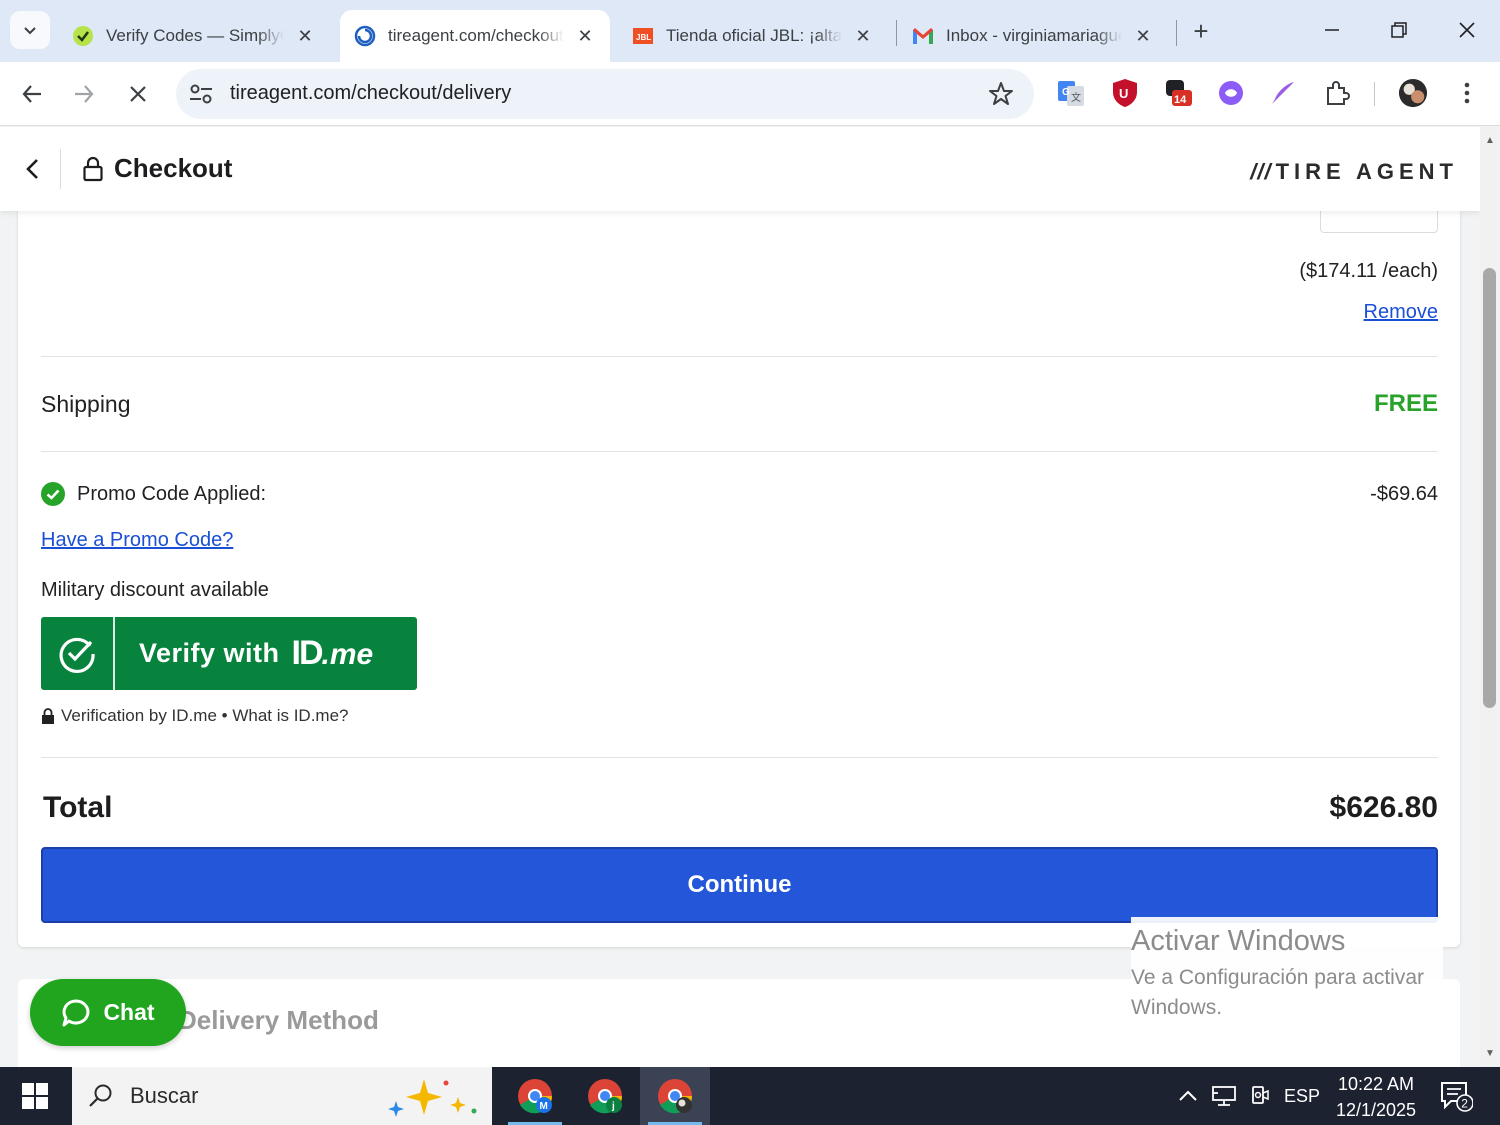 Image resolution: width=1500 pixels, height=1125 pixels. I want to click on logo-text: TIRE AGENT, so click(1366, 171).